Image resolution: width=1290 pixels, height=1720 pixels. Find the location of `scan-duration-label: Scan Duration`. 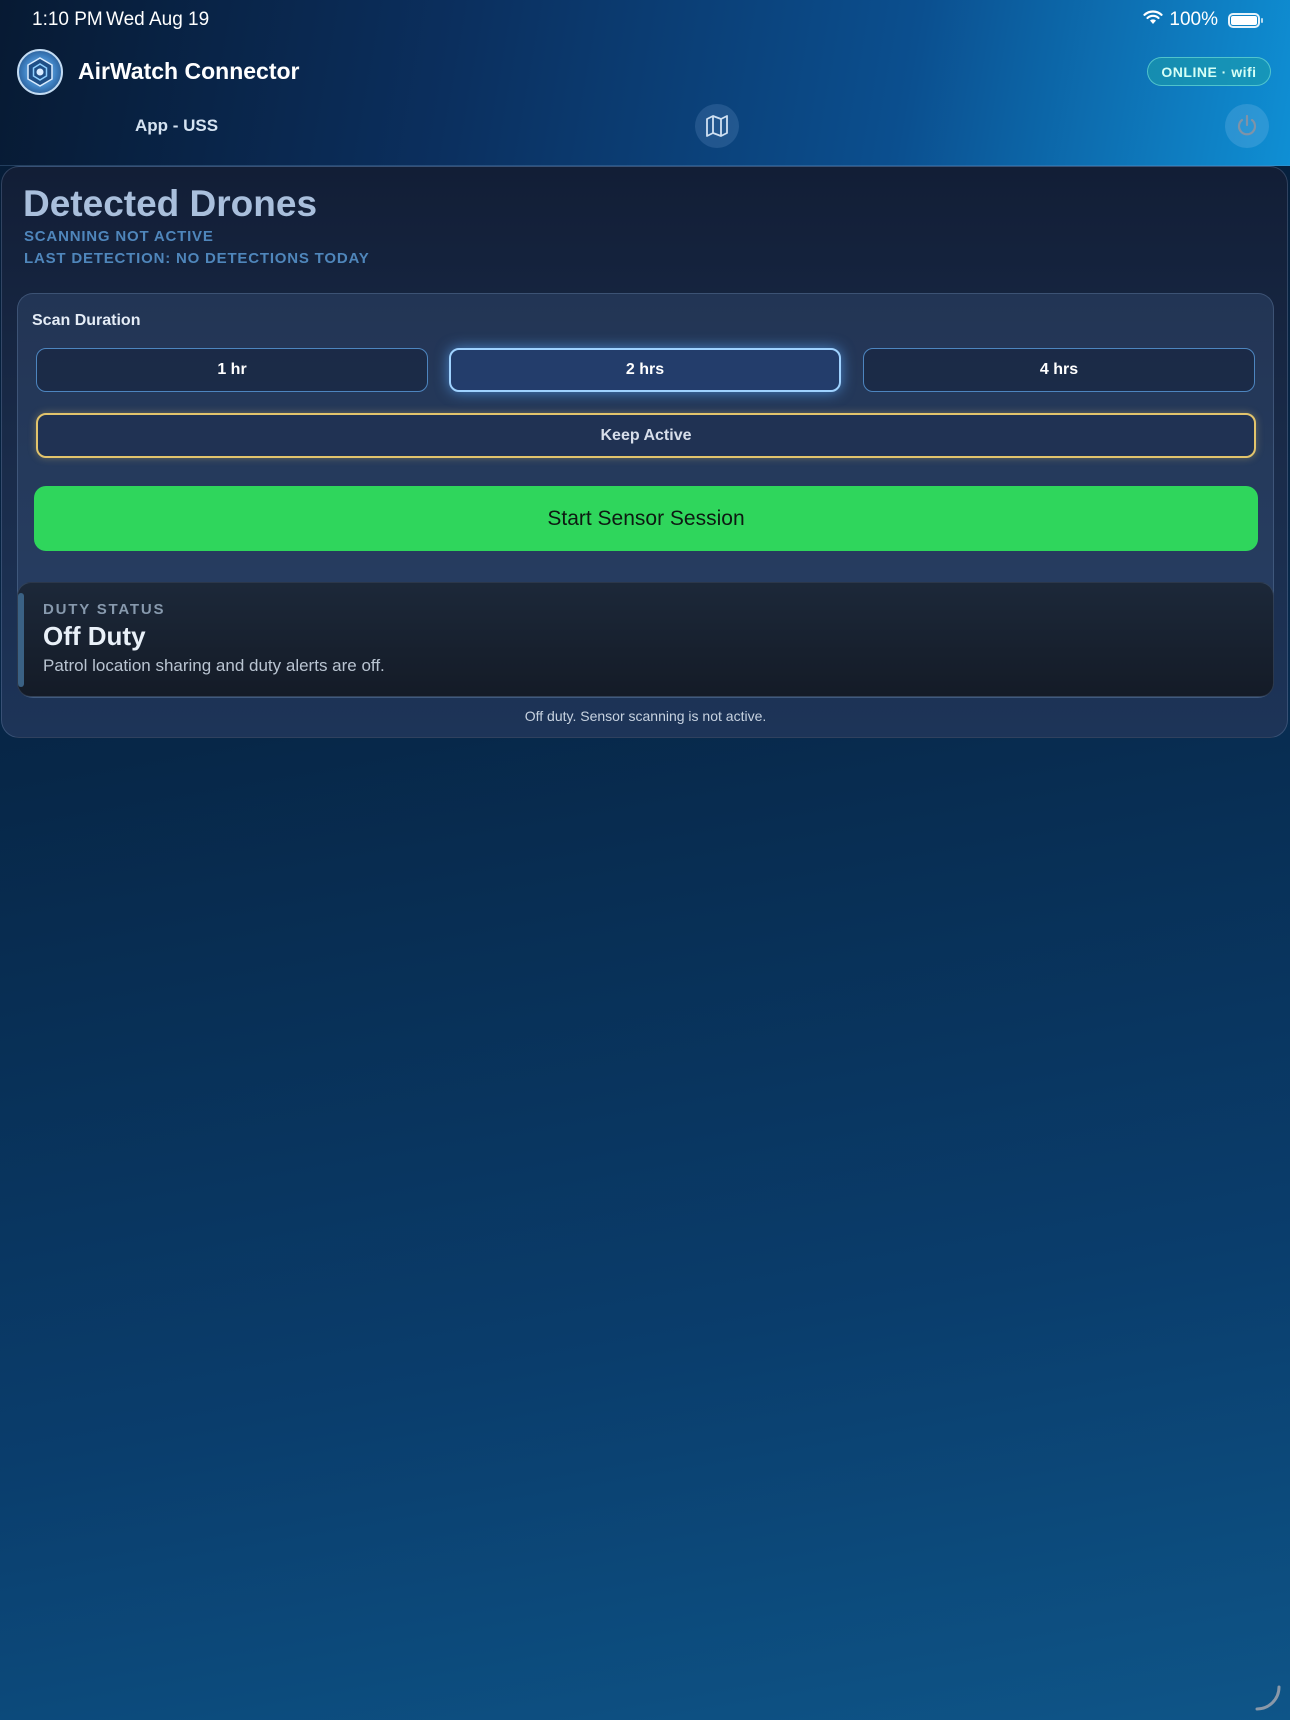

scan-duration-label: Scan Duration is located at coordinates (86, 320).